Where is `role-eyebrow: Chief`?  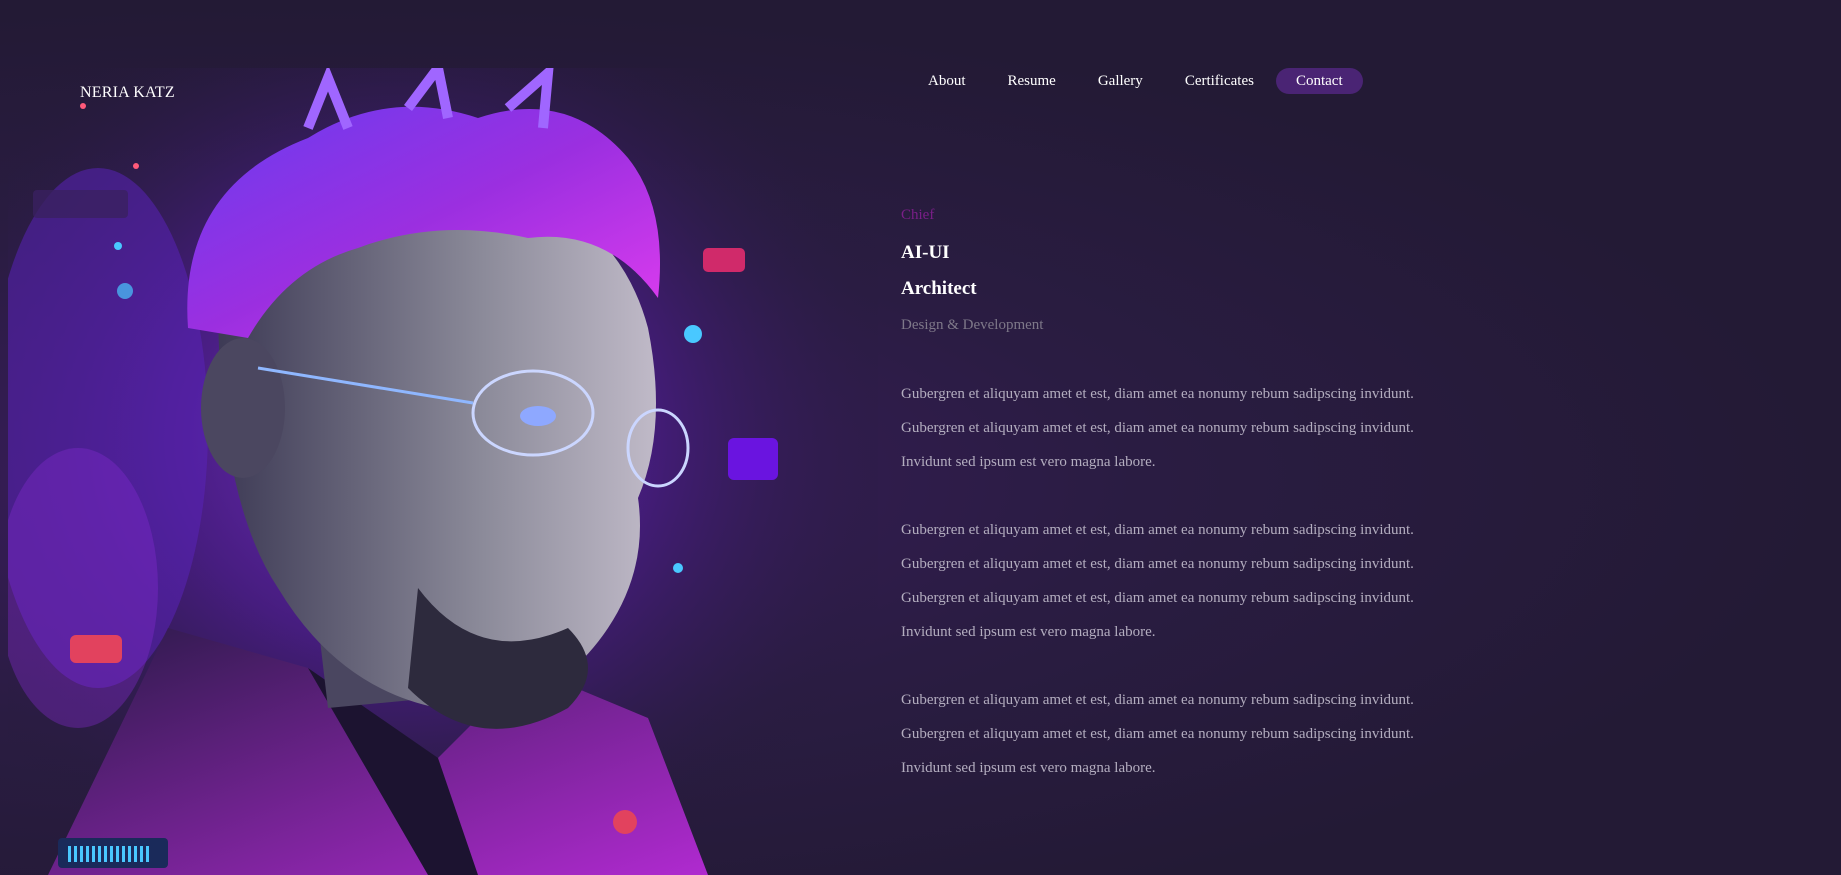
role-eyebrow: Chief is located at coordinates (918, 215).